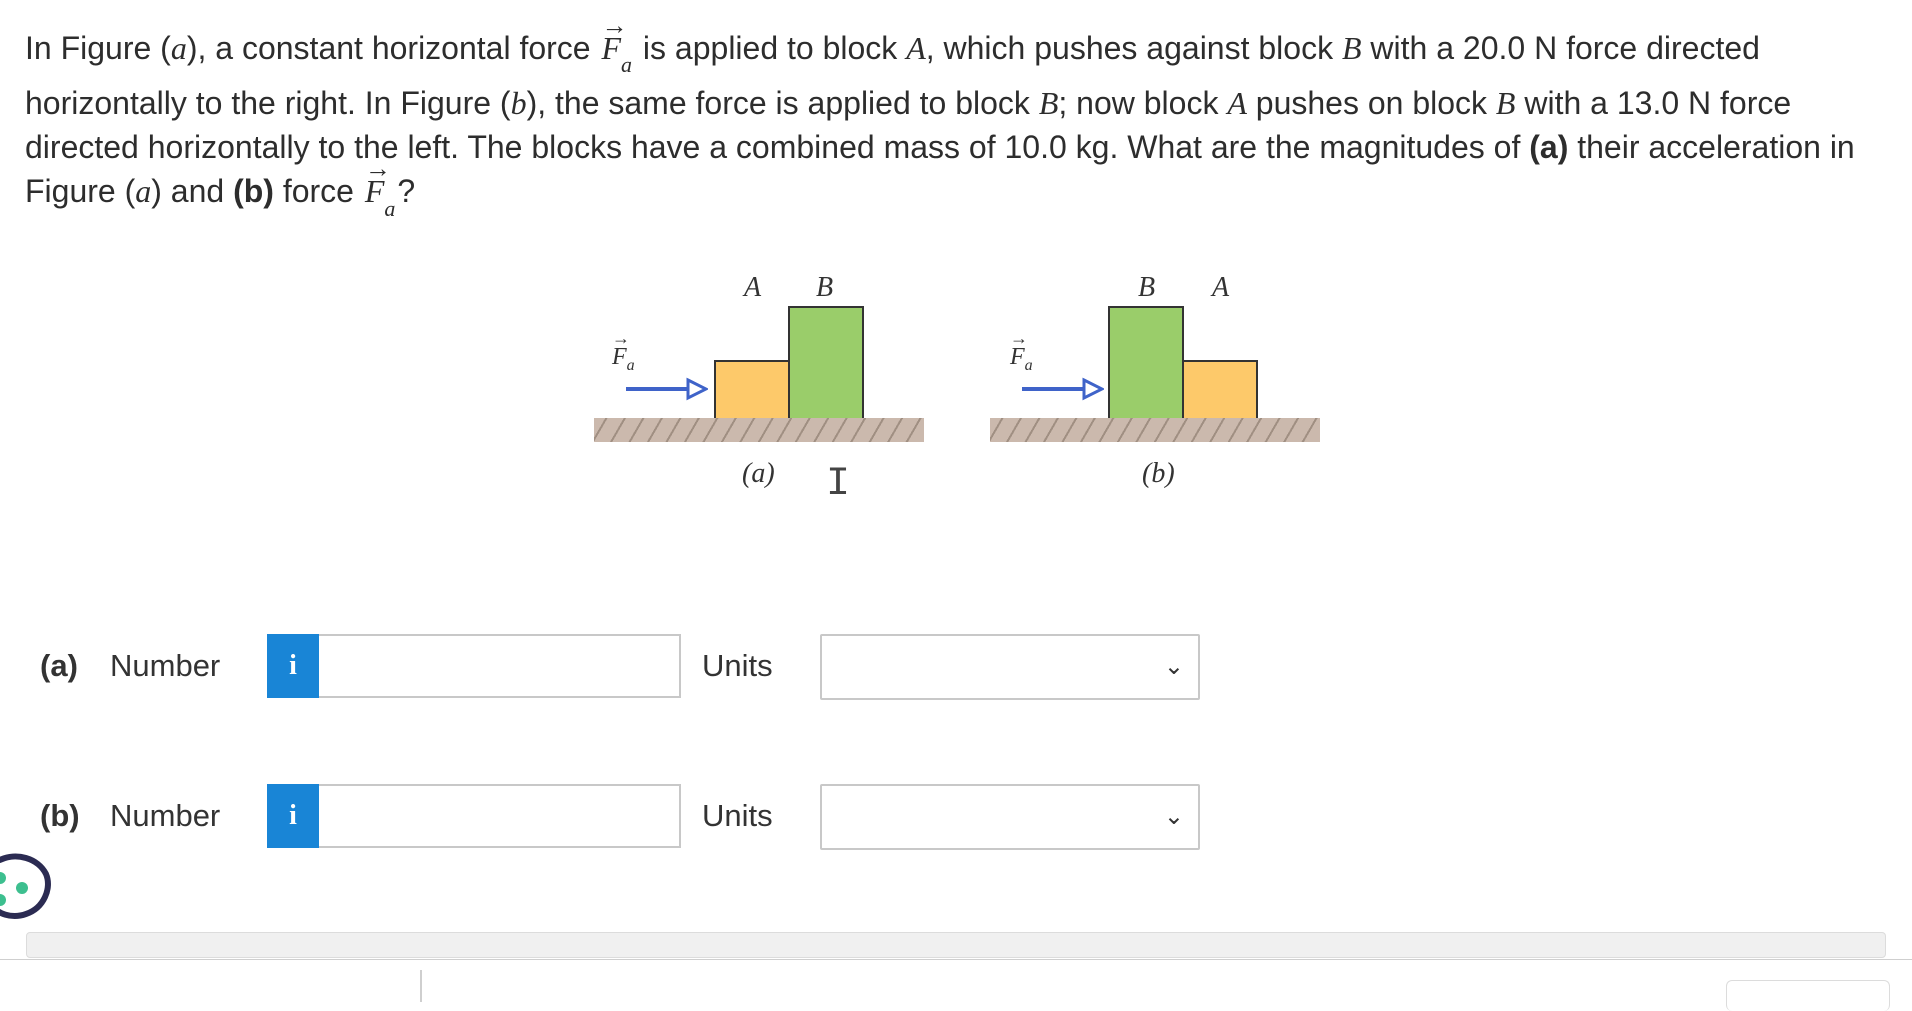 The height and width of the screenshot is (1011, 1912). Describe the element at coordinates (826, 363) in the screenshot. I see `figure-a-block-b` at that location.